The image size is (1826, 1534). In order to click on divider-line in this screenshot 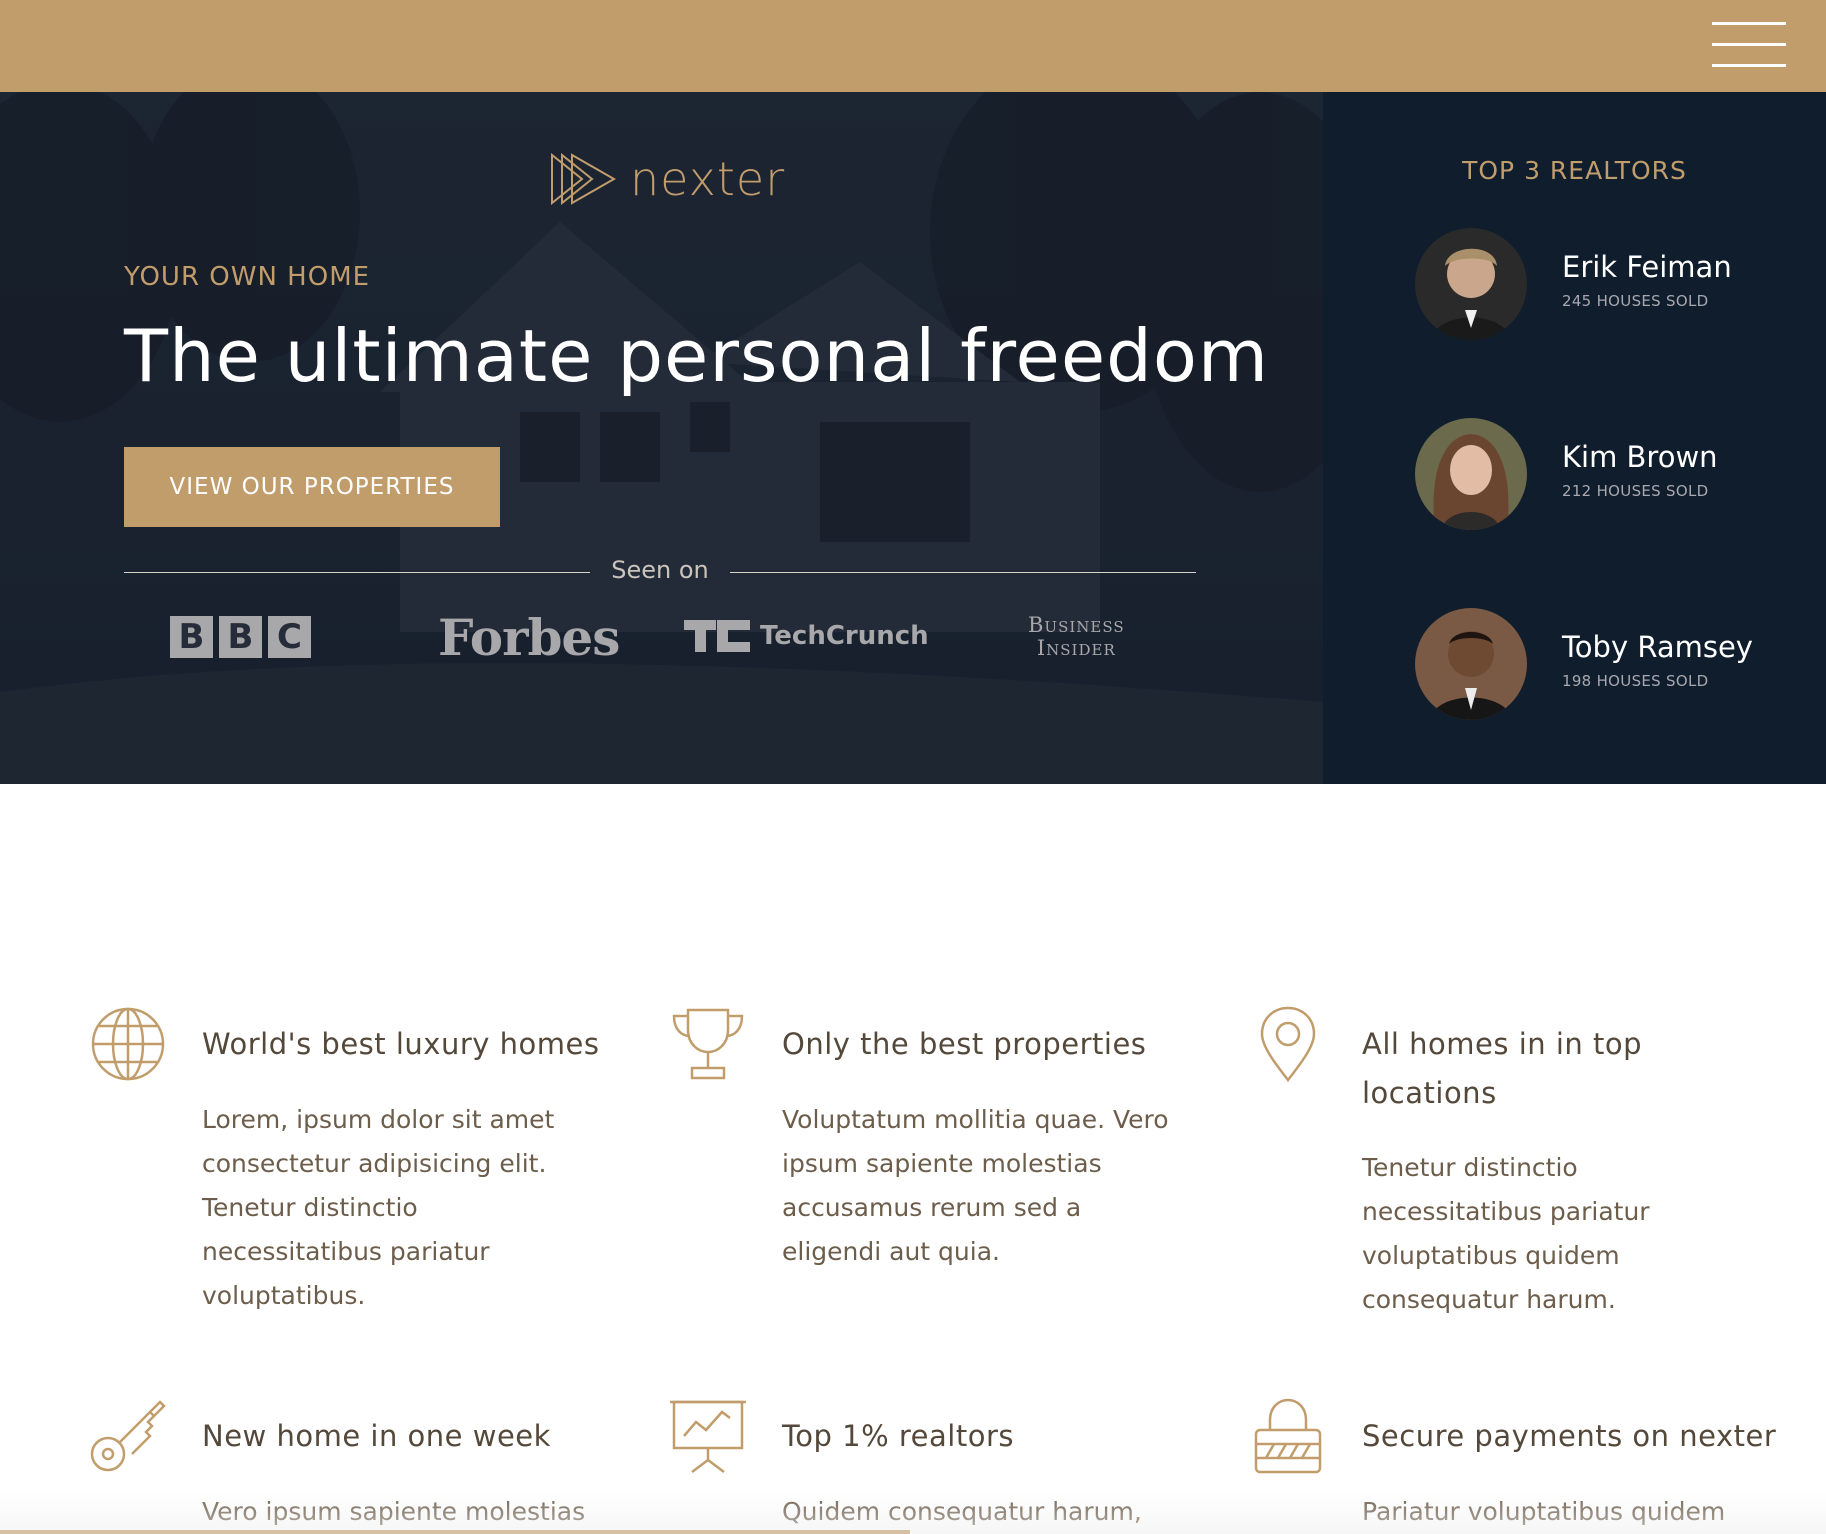, I will do `click(963, 572)`.